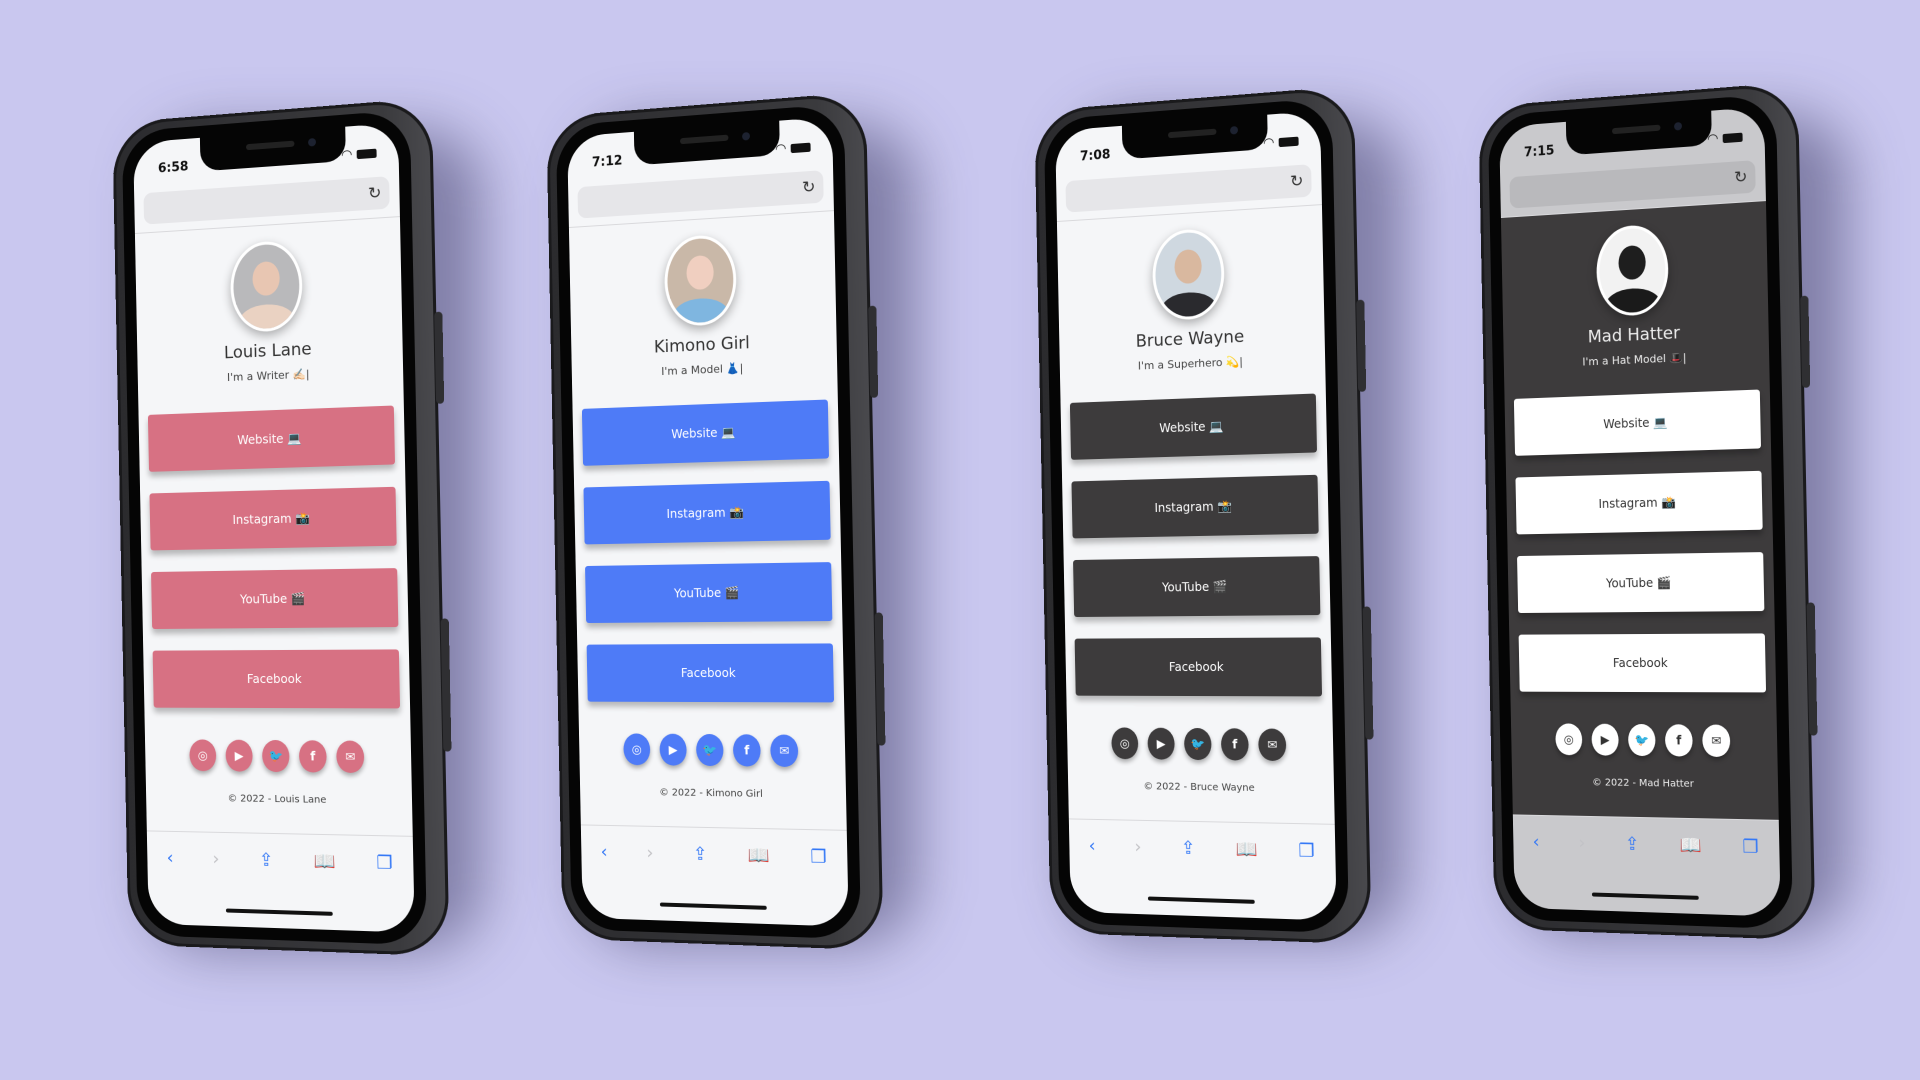 Image resolution: width=1920 pixels, height=1080 pixels. I want to click on phone-body: 7:08 ···· ◠ ↻, so click(1204, 515).